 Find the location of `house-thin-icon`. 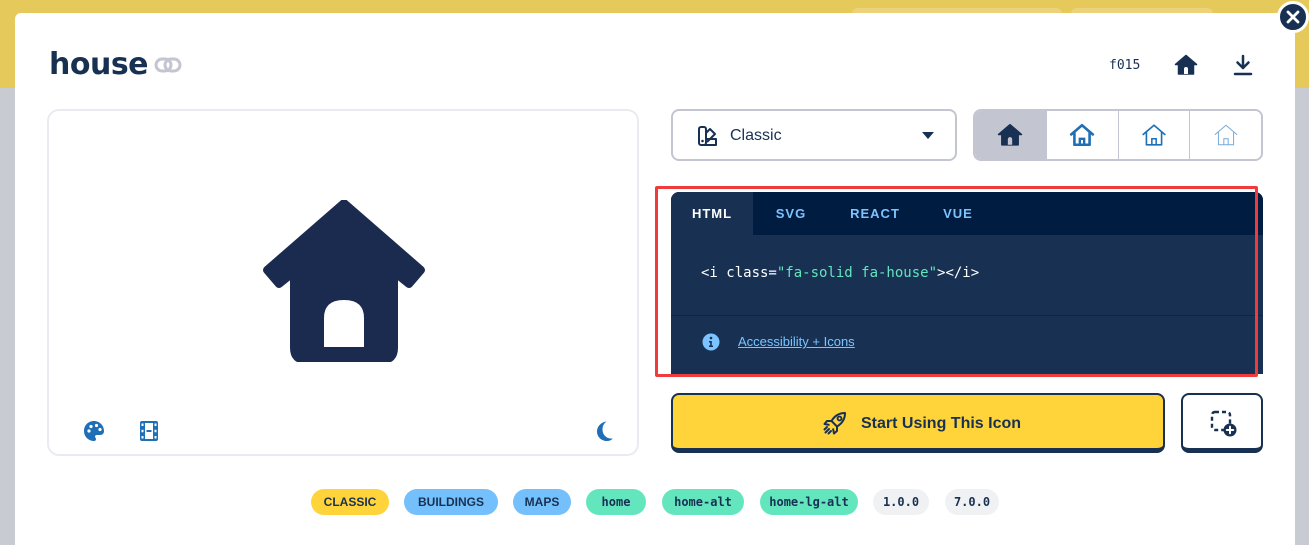

house-thin-icon is located at coordinates (1225, 135).